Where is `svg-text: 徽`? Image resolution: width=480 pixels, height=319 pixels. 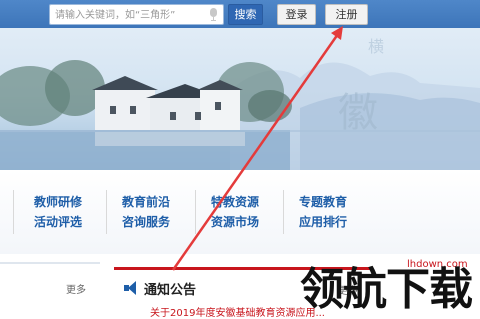 svg-text: 徽 is located at coordinates (358, 113).